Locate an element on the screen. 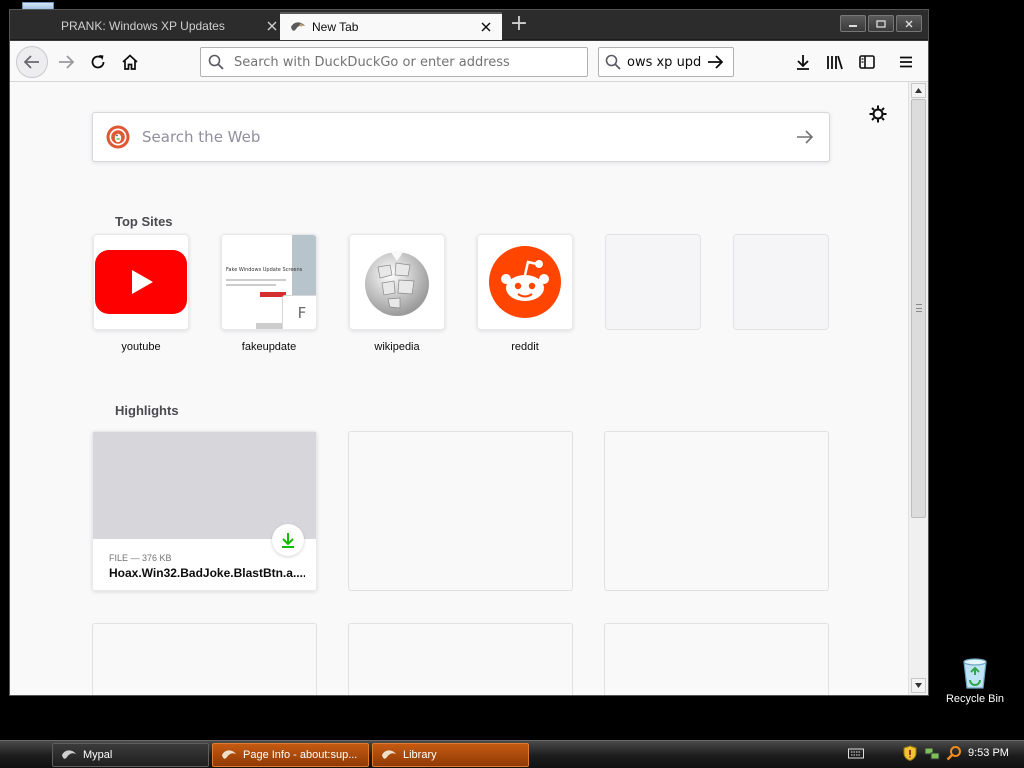 This screenshot has height=768, width=1024. forward-button is located at coordinates (66, 62).